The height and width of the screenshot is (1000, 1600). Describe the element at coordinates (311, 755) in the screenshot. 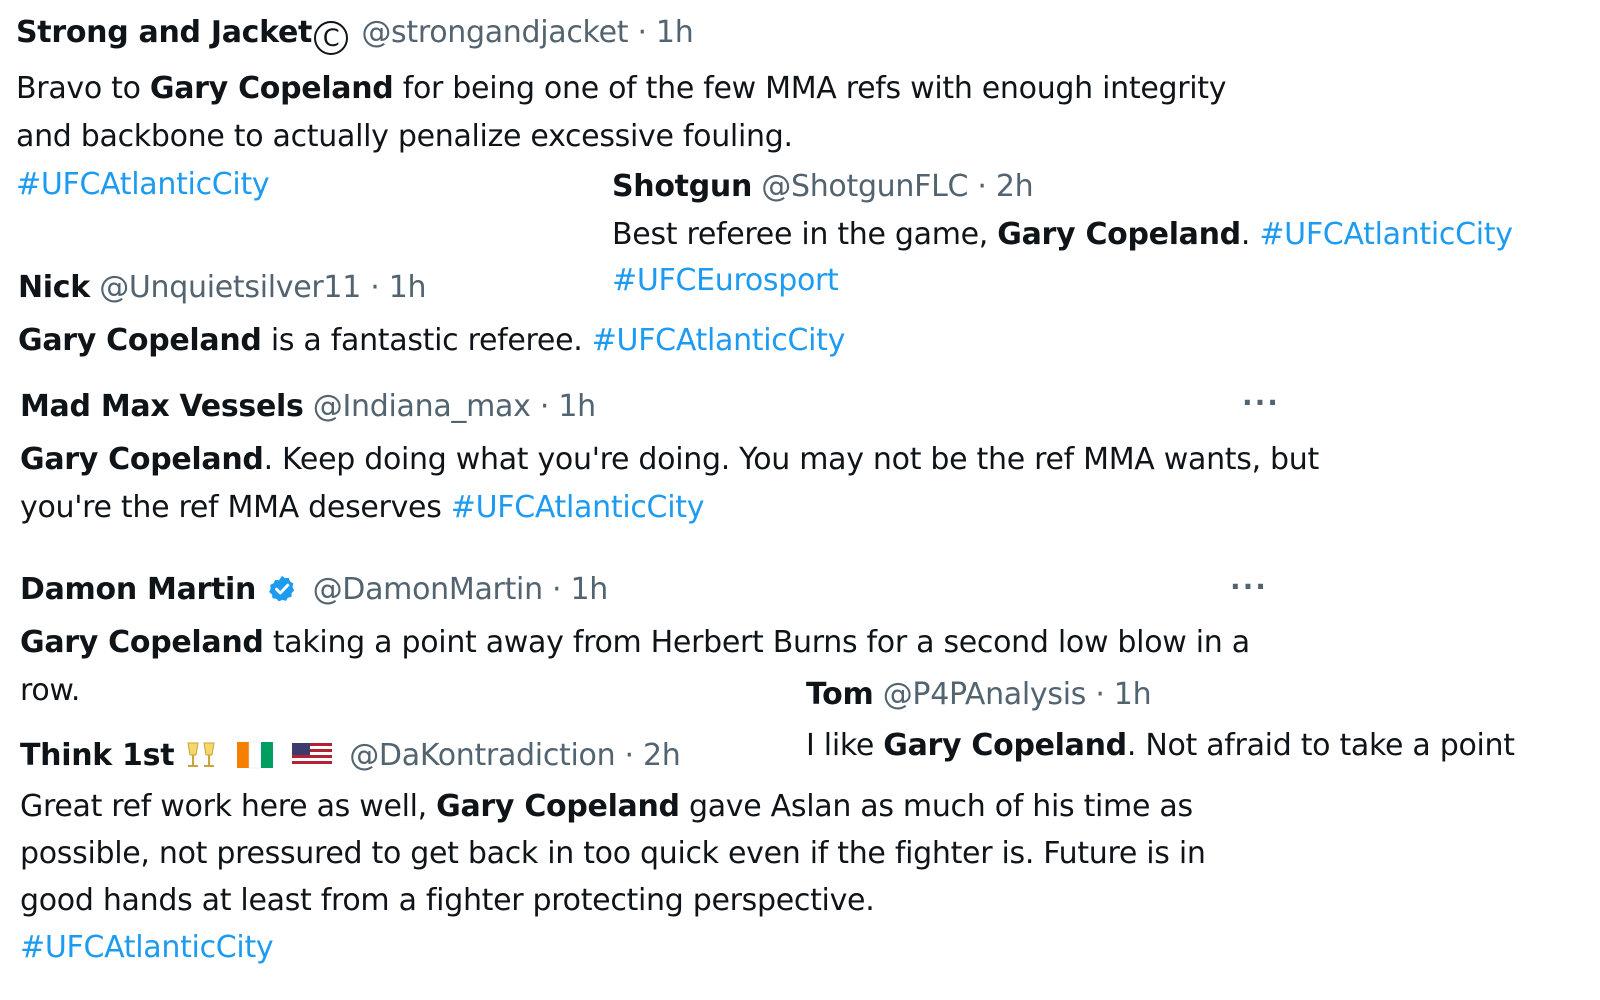

I see `us-flag-emoji` at that location.